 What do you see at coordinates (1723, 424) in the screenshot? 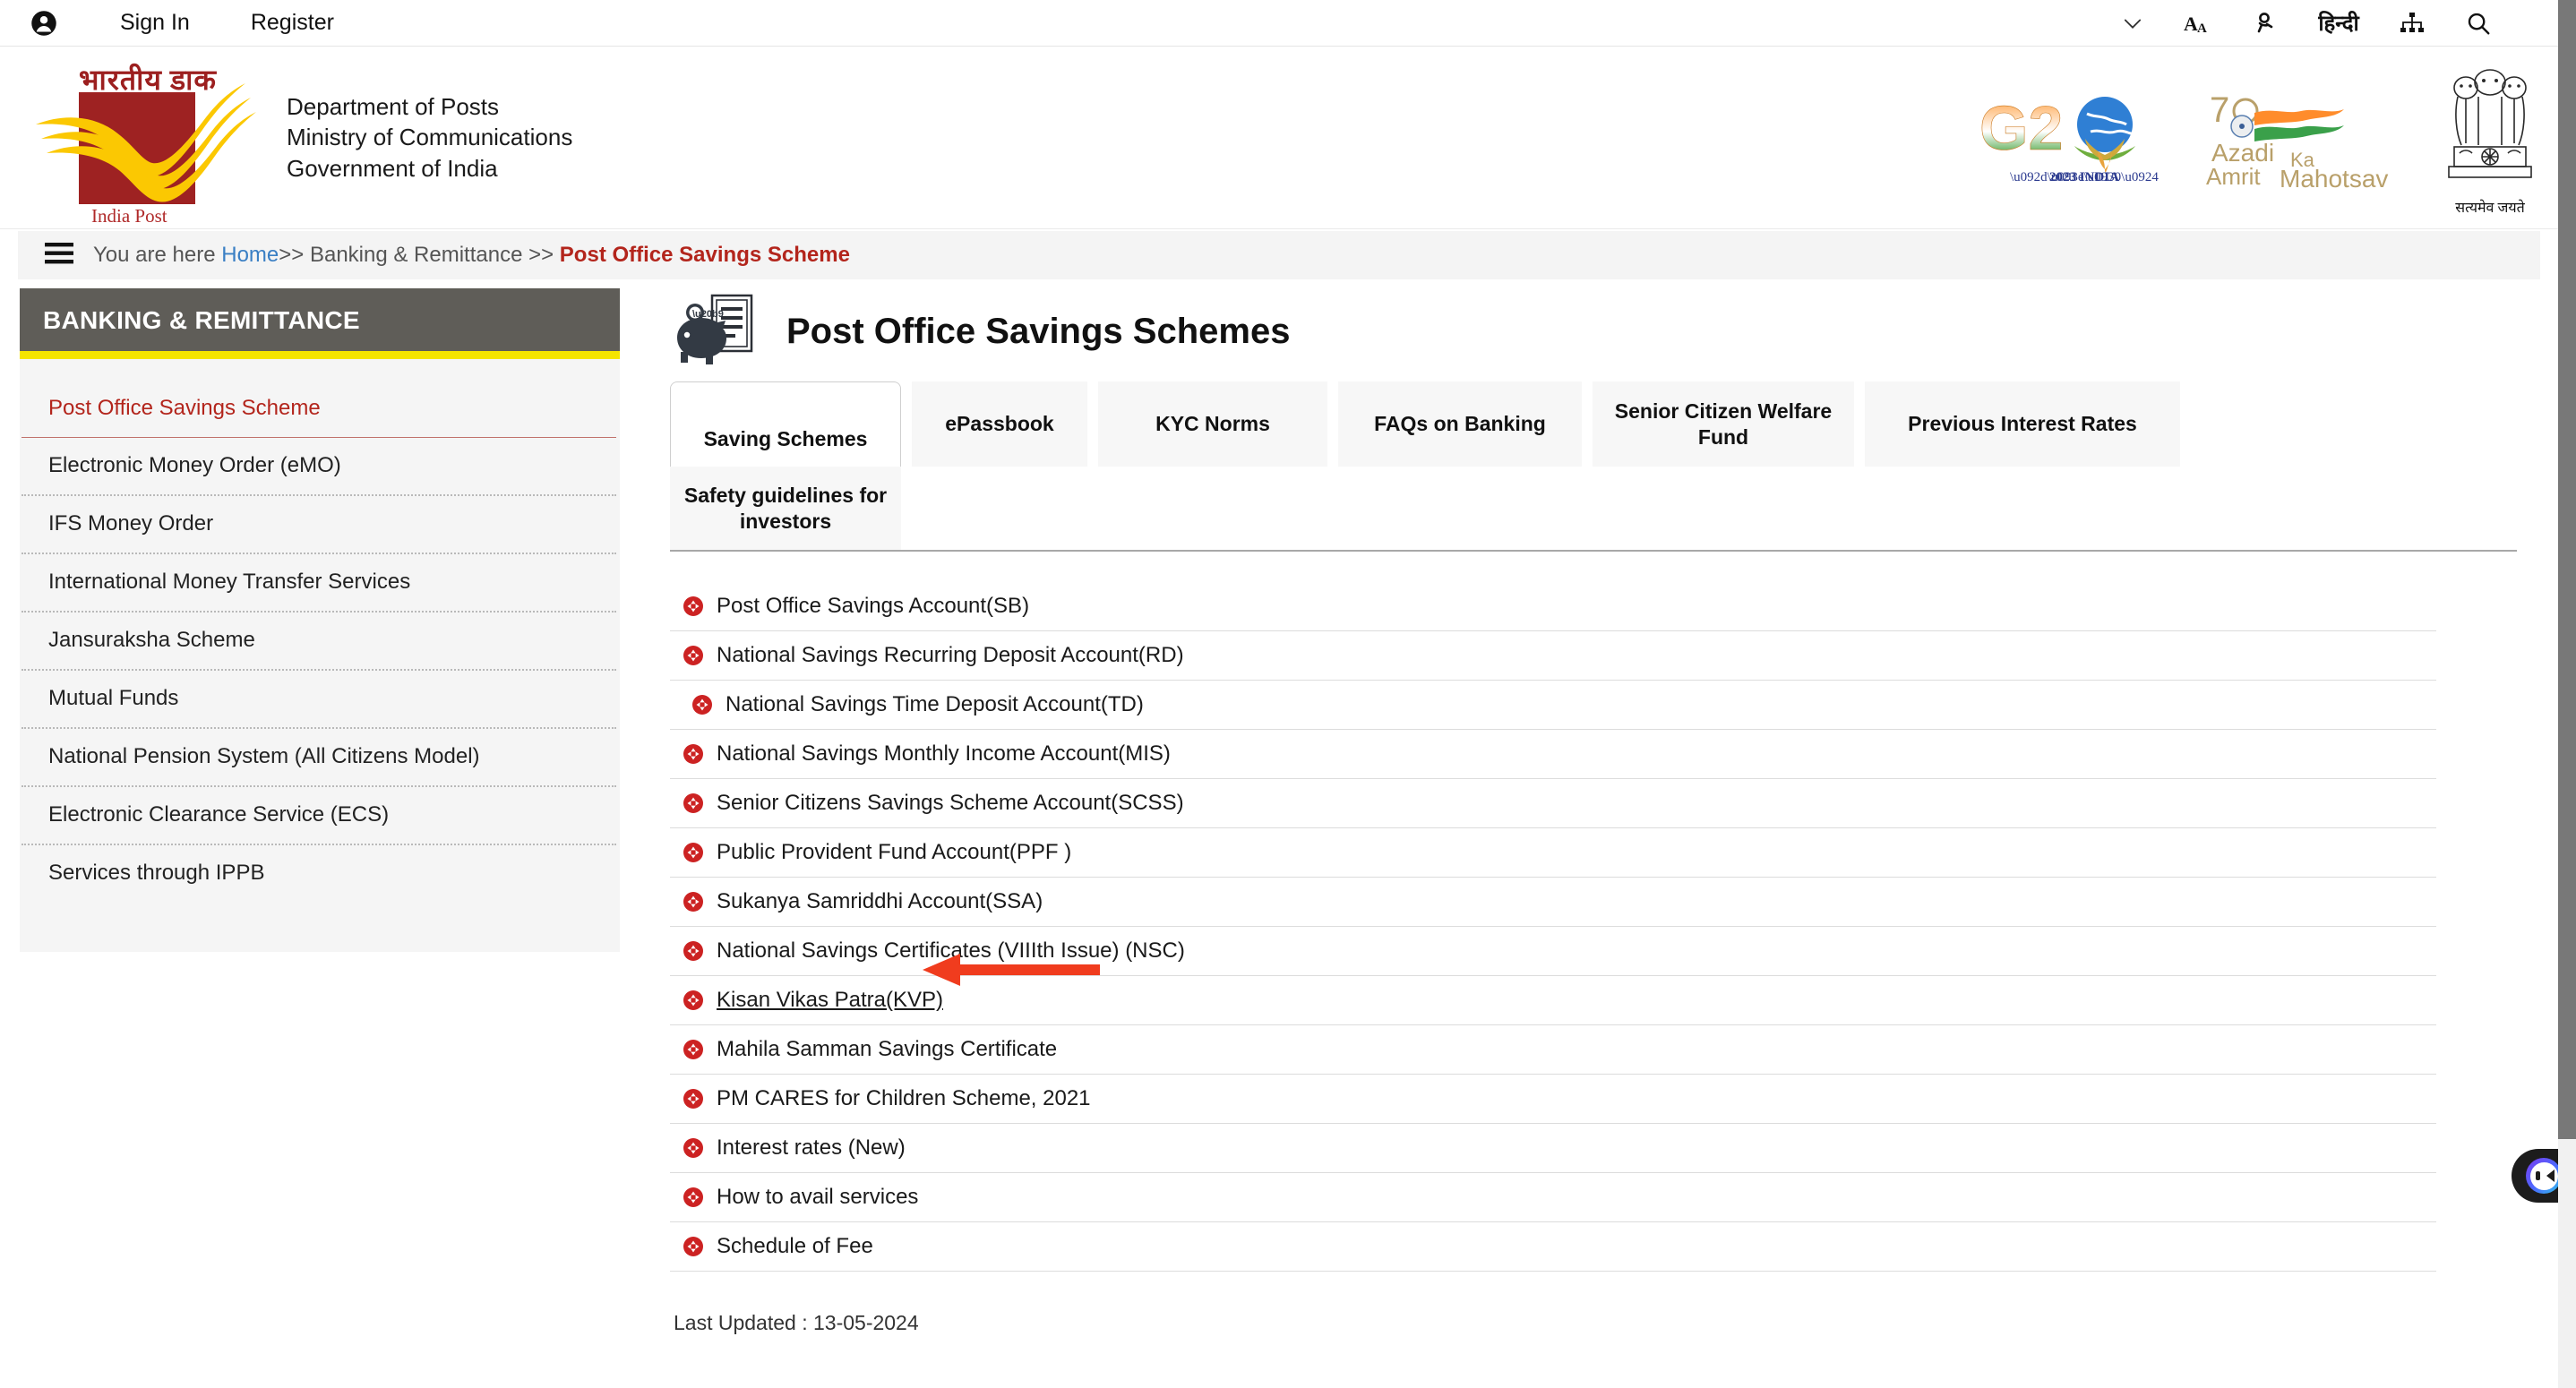
I see `tab-senior-citizen-welfare-fund: Senior Citizen Welfare Fund` at bounding box center [1723, 424].